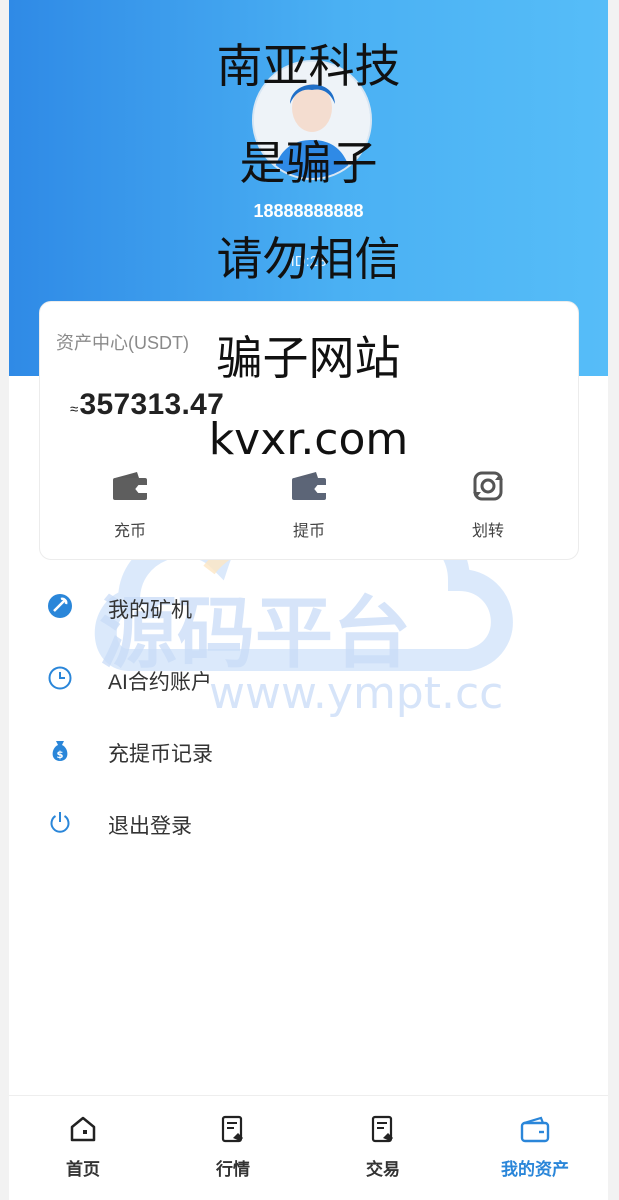 This screenshot has width=619, height=1200. What do you see at coordinates (83, 1169) in the screenshot?
I see `tab-home-label: 首页` at bounding box center [83, 1169].